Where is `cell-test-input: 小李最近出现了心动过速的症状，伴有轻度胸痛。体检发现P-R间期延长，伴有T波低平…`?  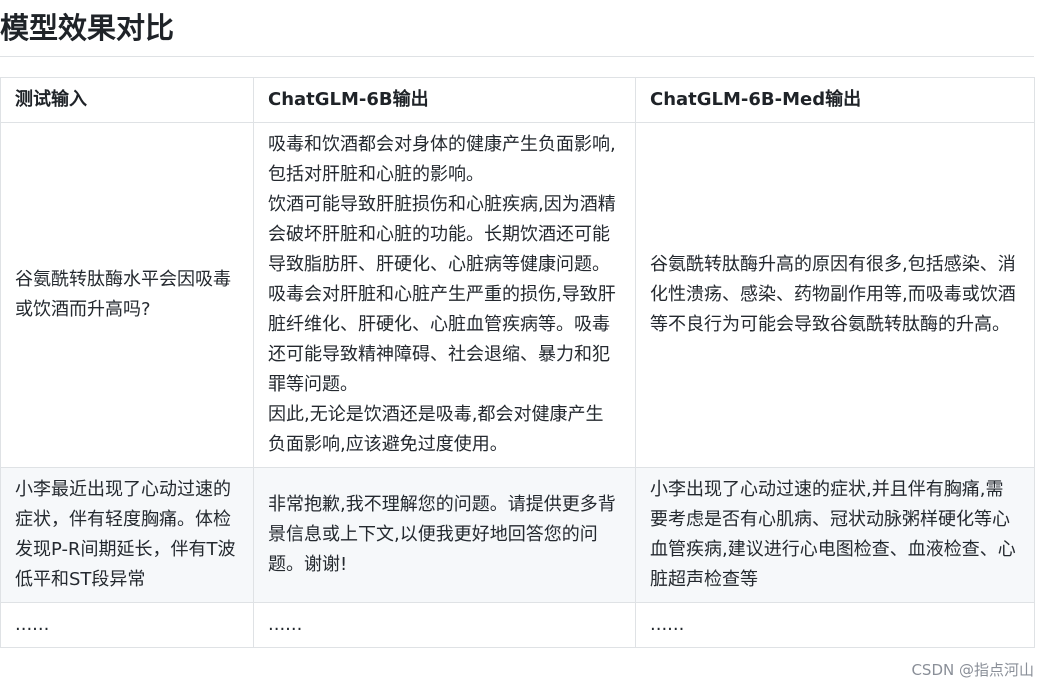 cell-test-input: 小李最近出现了心动过速的症状，伴有轻度胸痛。体检发现P-R间期延长，伴有T波低平… is located at coordinates (127, 535).